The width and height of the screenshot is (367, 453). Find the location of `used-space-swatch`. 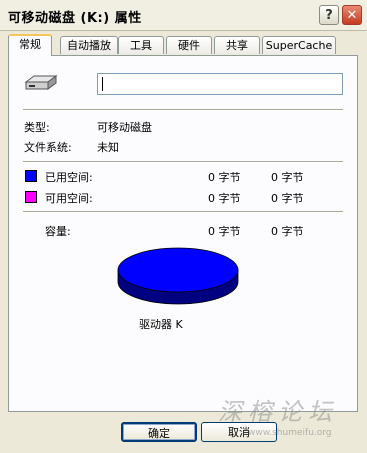

used-space-swatch is located at coordinates (31, 176).